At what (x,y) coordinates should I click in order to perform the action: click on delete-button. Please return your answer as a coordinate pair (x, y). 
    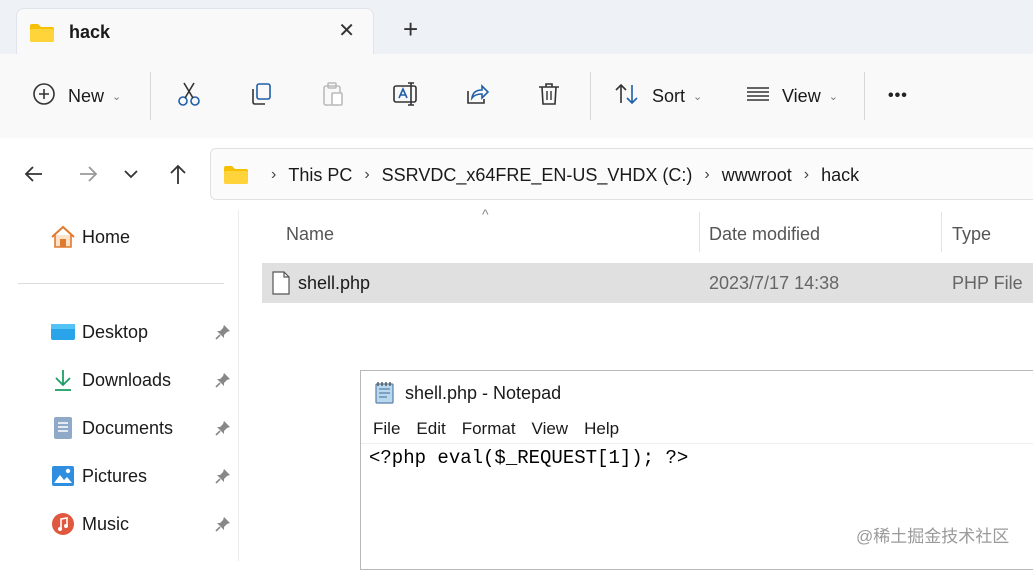
    Looking at the image, I should click on (549, 96).